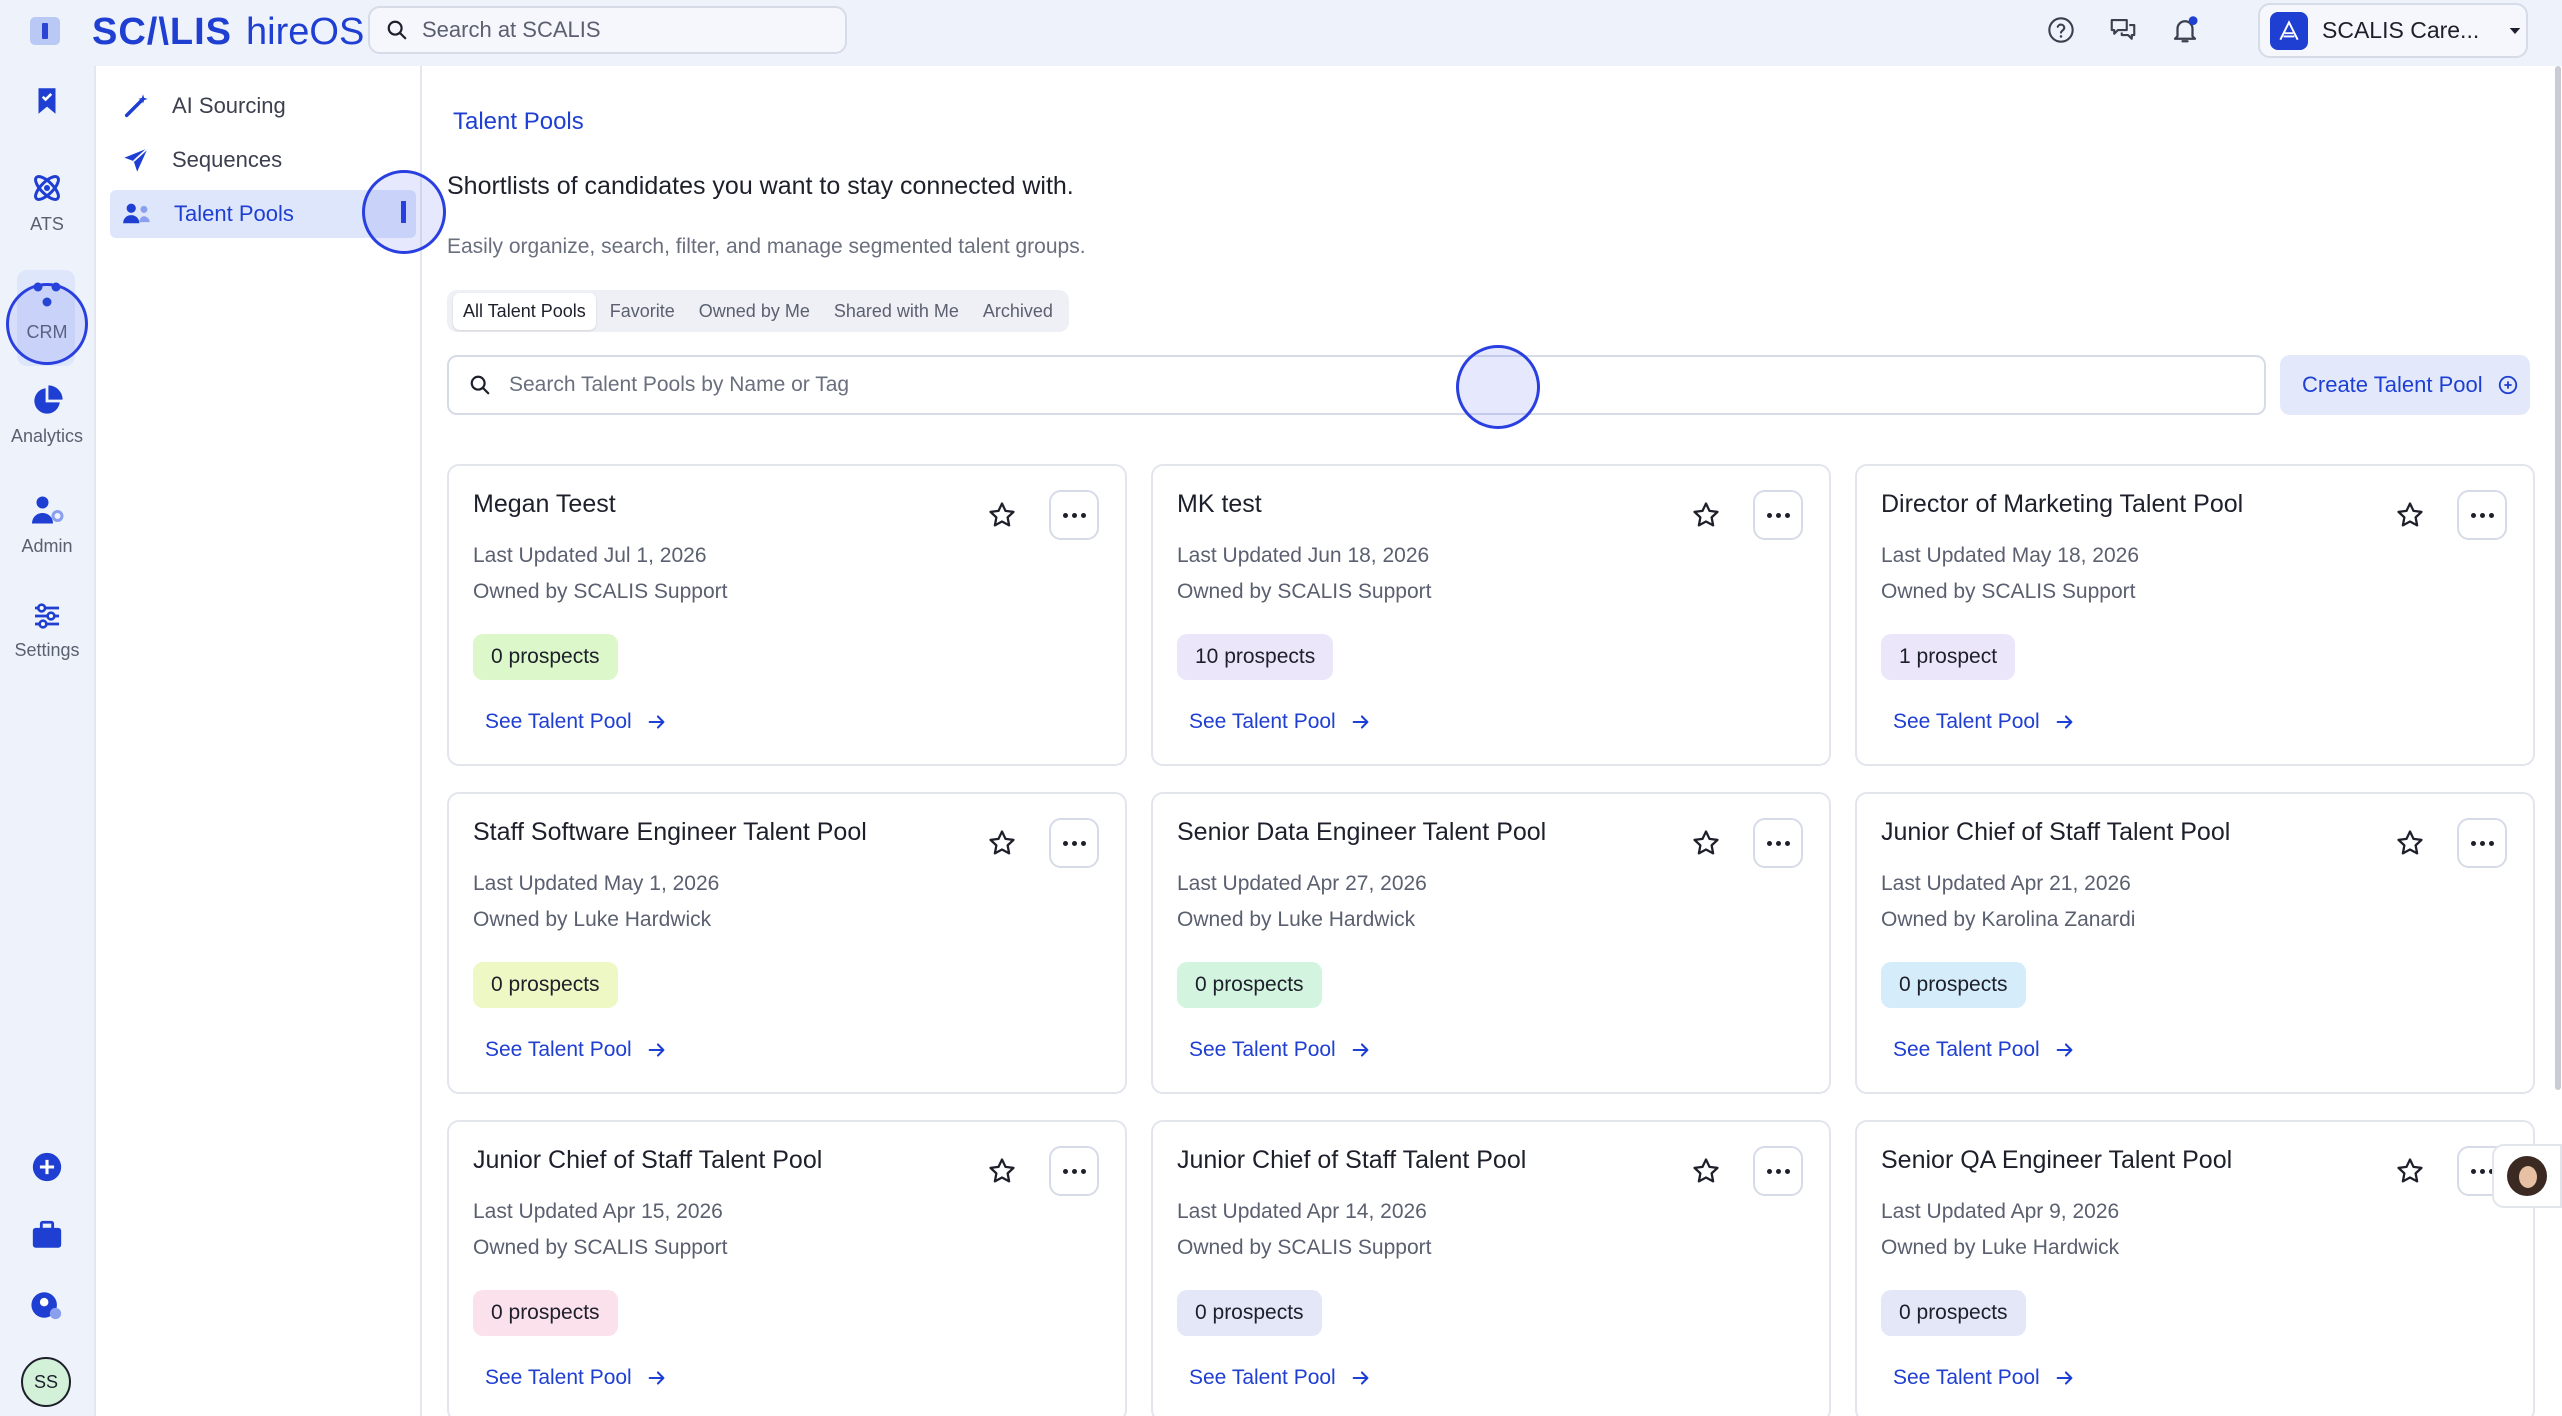 Image resolution: width=2562 pixels, height=1416 pixels. What do you see at coordinates (670, 832) in the screenshot?
I see `card-title: Staff Software Engineer Talent Pool` at bounding box center [670, 832].